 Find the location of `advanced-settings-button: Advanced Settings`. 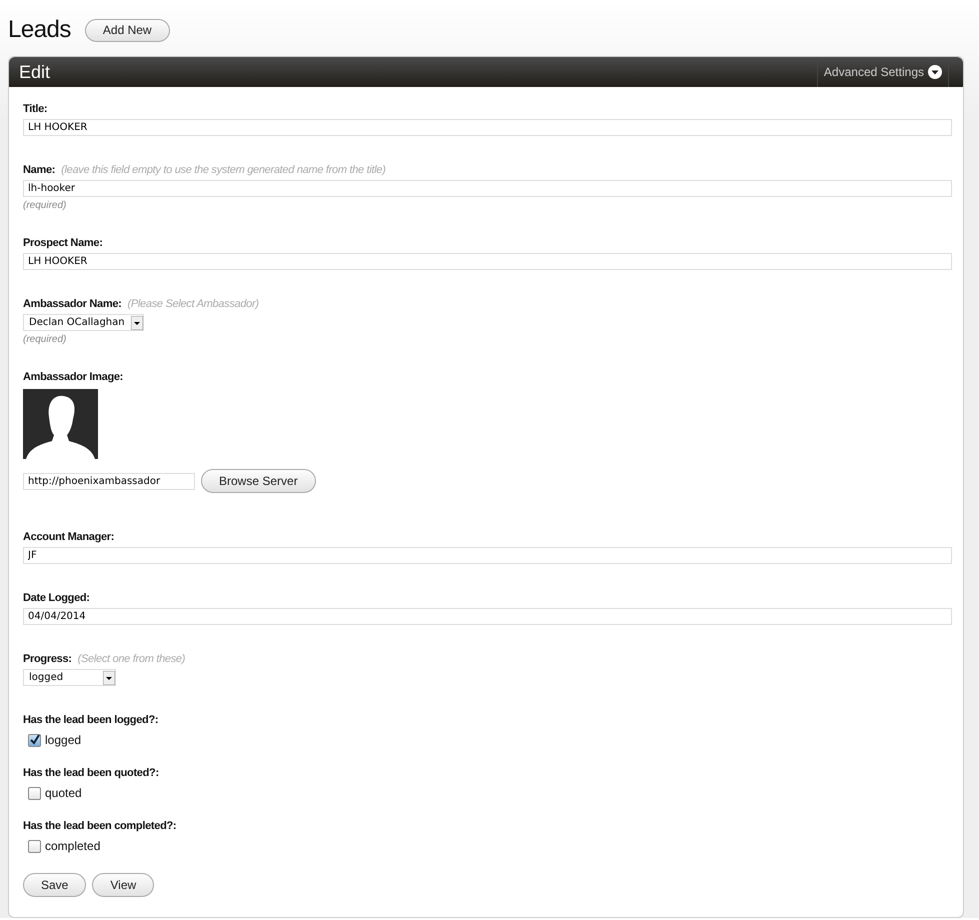

advanced-settings-button: Advanced Settings is located at coordinates (882, 72).